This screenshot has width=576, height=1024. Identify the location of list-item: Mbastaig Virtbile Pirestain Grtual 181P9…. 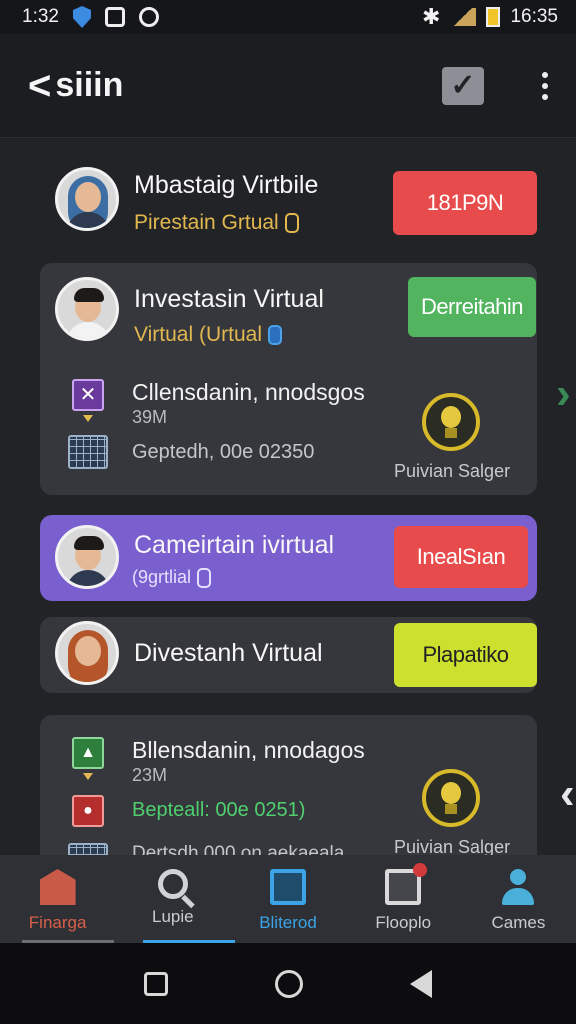
(288, 203).